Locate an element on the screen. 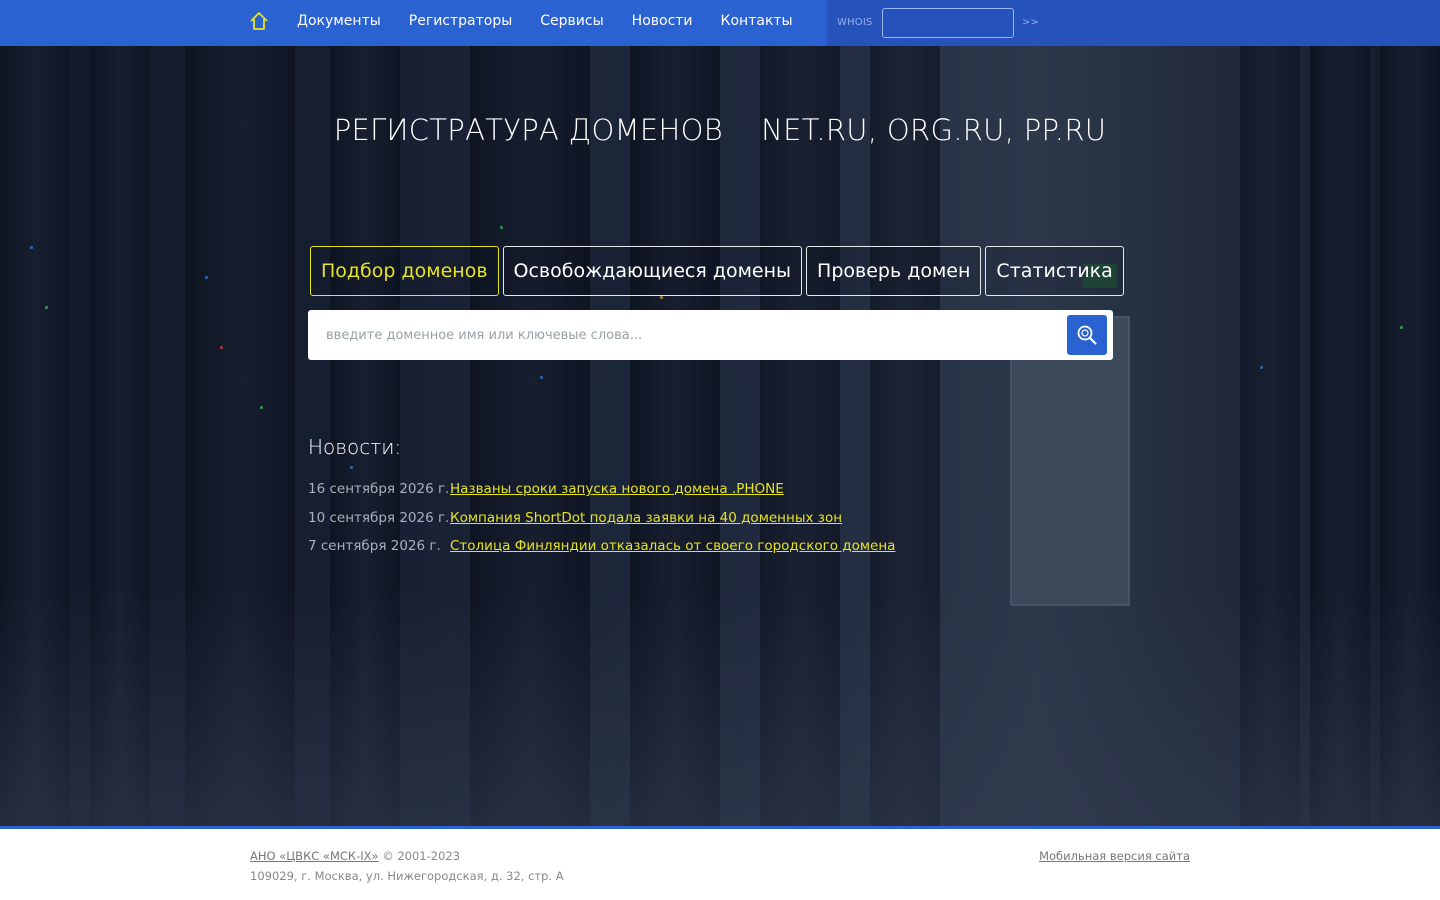  copyright-text: © 2001-2023 is located at coordinates (419, 856).